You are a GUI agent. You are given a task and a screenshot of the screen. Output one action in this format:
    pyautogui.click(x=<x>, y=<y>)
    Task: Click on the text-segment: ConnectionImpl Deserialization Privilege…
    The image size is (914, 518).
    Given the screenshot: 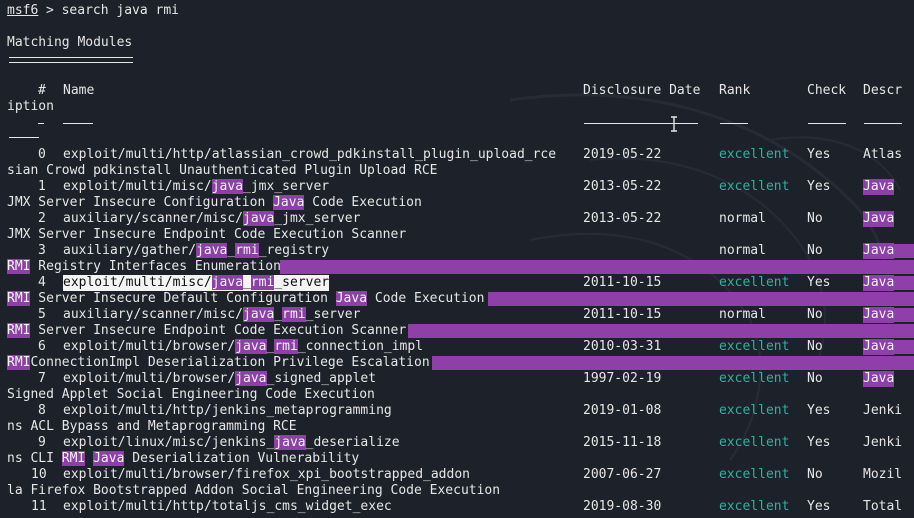 What is the action you would take?
    pyautogui.click(x=230, y=362)
    